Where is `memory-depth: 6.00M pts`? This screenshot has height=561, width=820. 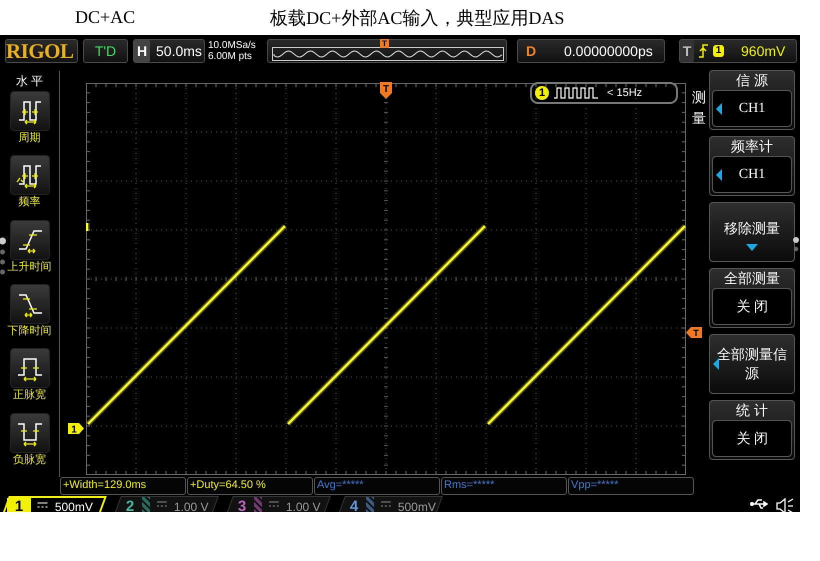
memory-depth: 6.00M pts is located at coordinates (230, 56).